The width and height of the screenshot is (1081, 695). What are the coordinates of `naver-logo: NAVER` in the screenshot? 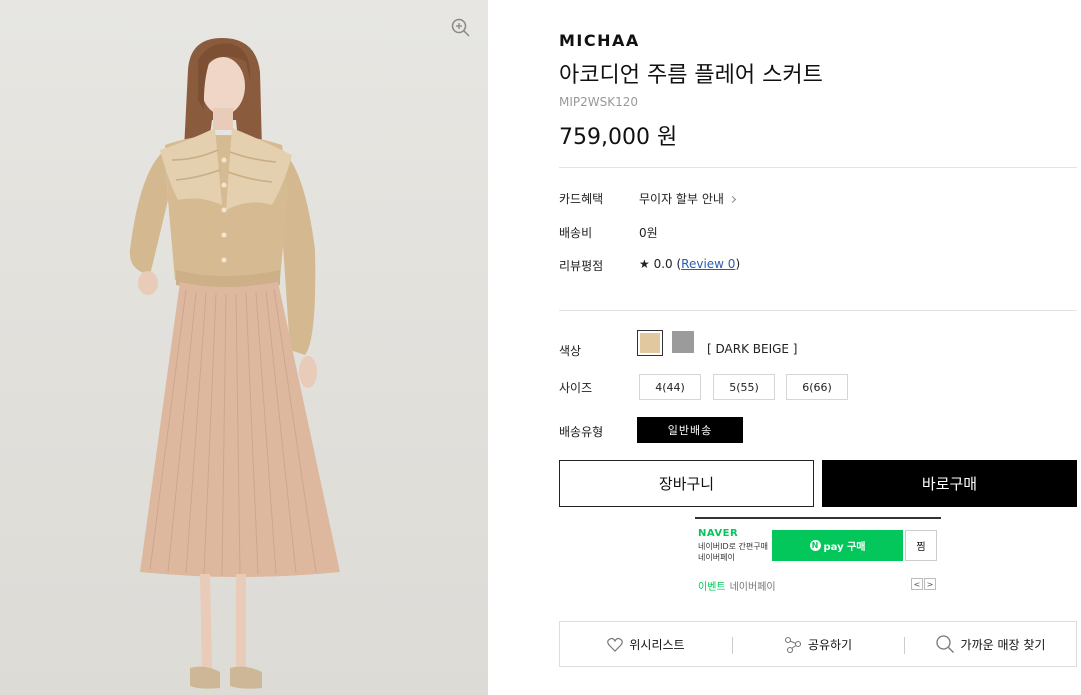 It's located at (718, 533).